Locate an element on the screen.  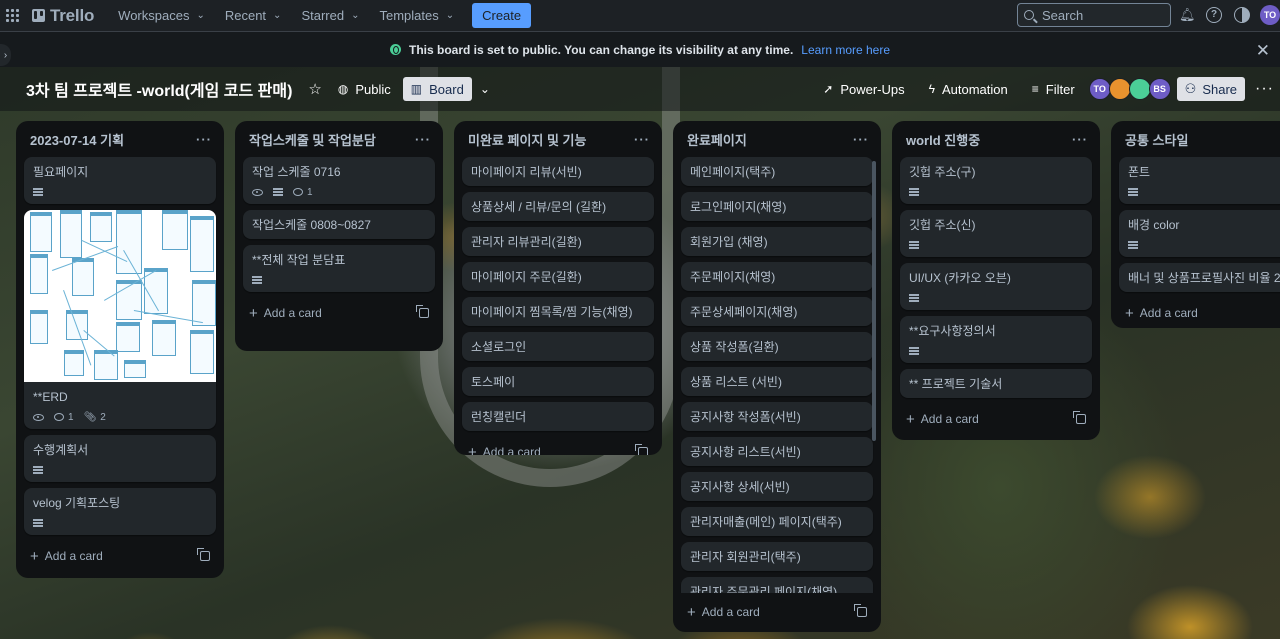
share-button: ⚇ Share is located at coordinates (1211, 89).